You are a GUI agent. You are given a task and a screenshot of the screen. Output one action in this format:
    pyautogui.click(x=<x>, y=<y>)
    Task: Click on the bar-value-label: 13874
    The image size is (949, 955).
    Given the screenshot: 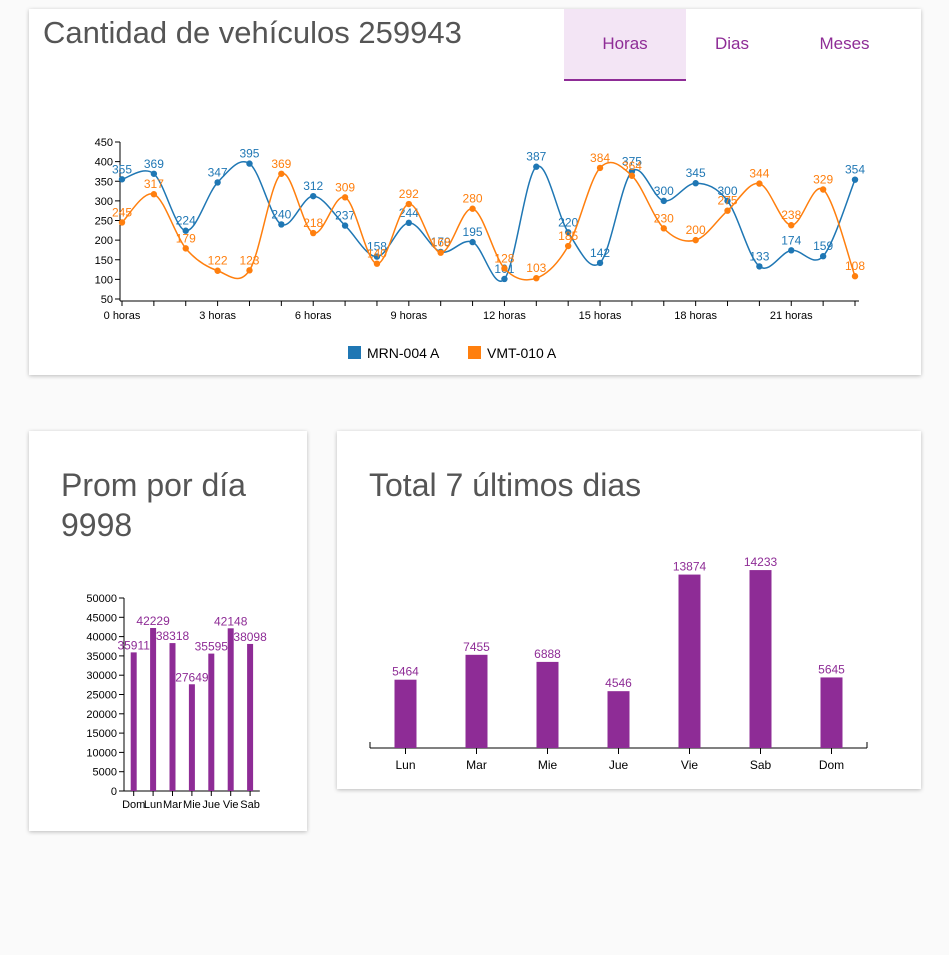 What is the action you would take?
    pyautogui.click(x=690, y=567)
    